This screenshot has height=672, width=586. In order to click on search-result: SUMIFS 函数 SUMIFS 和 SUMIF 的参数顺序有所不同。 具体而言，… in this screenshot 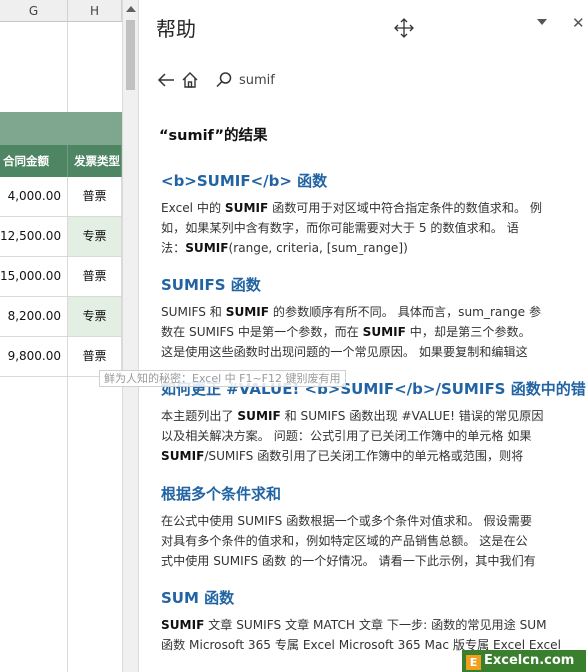, I will do `click(373, 318)`.